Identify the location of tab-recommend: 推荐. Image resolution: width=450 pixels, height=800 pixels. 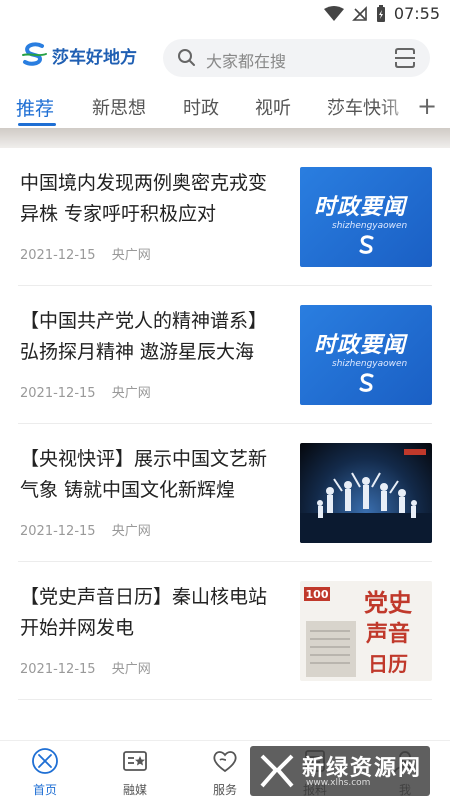
(35, 107).